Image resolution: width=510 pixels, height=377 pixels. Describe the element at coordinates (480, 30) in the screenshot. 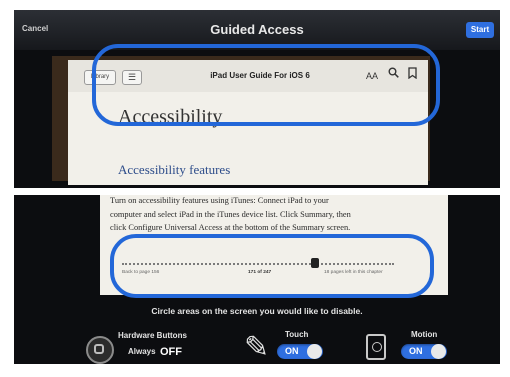

I see `start-button: Start` at that location.